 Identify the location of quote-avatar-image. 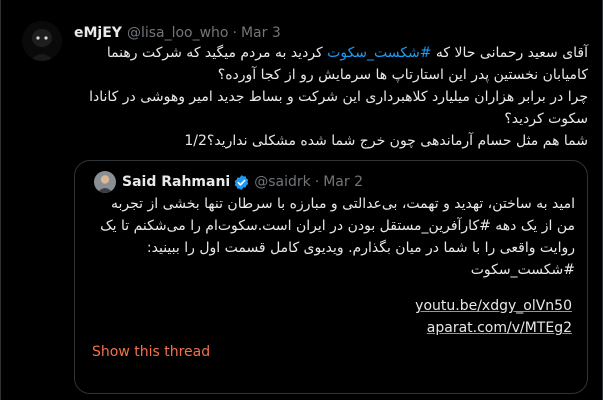
(105, 182).